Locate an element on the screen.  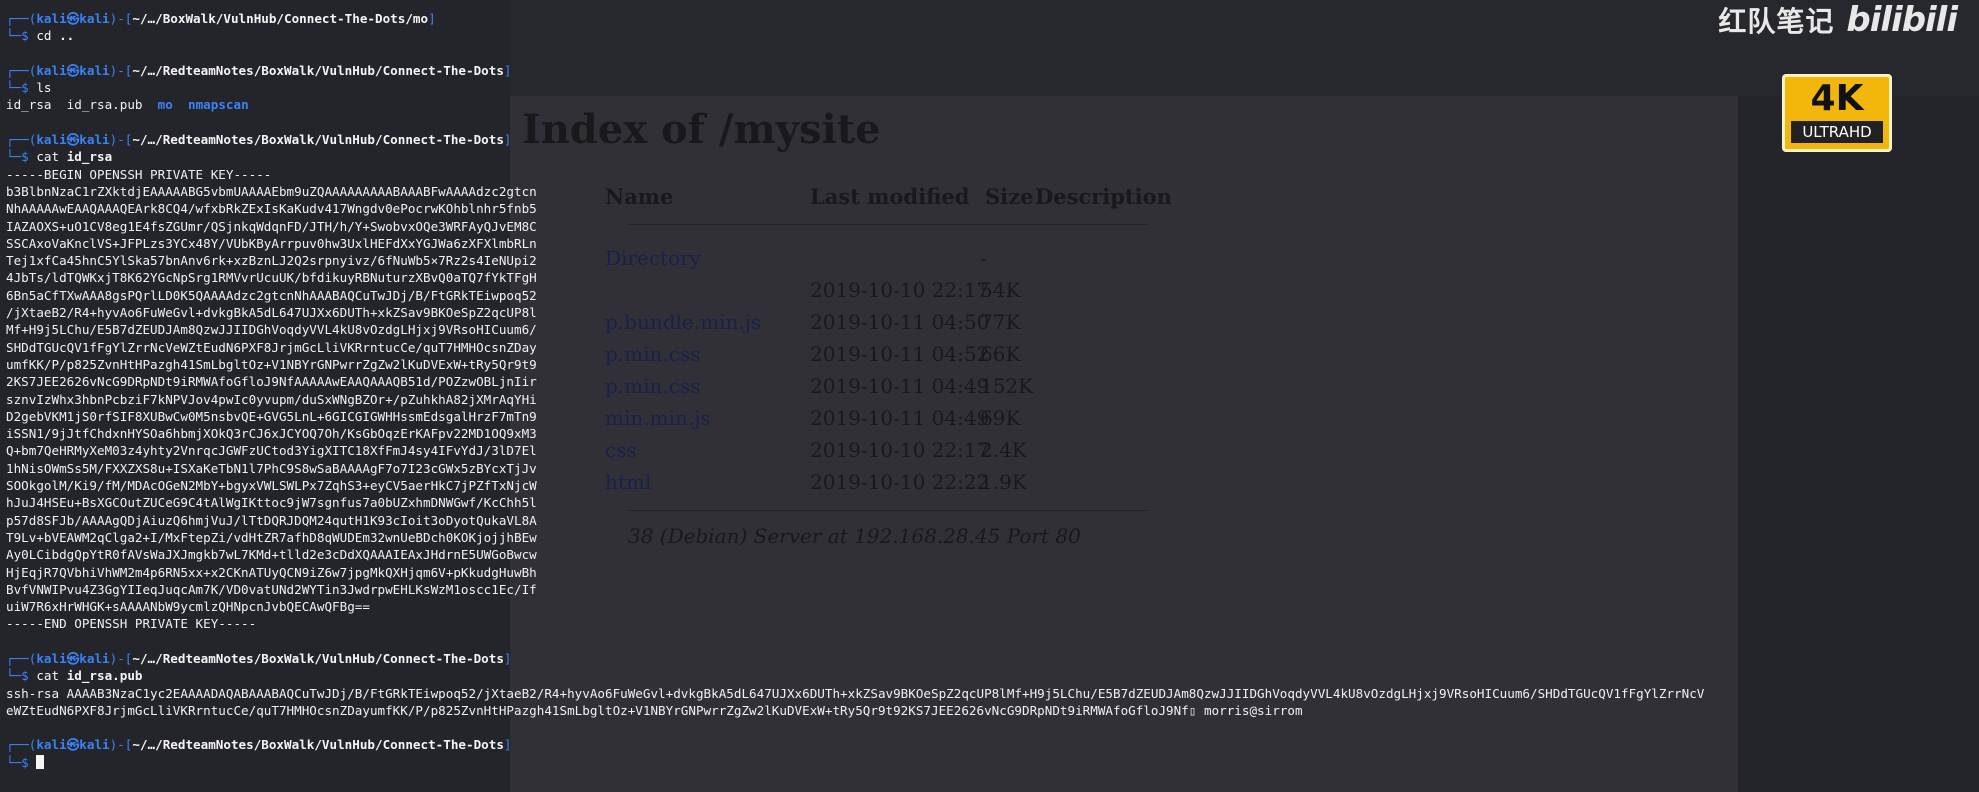
command: cat id_rsa is located at coordinates (74, 156).